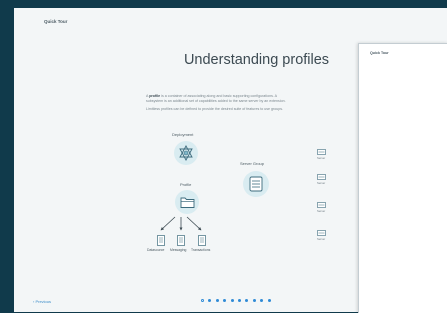  Describe the element at coordinates (42, 301) in the screenshot. I see `previous-link: ‹ Previous` at that location.